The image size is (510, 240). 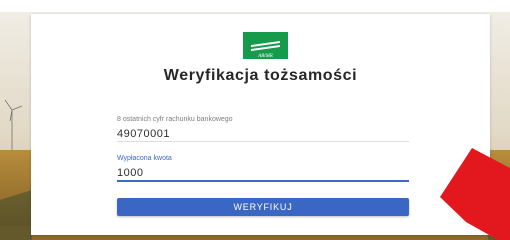 I want to click on verify-button: WERYFIKUJ, so click(x=263, y=207).